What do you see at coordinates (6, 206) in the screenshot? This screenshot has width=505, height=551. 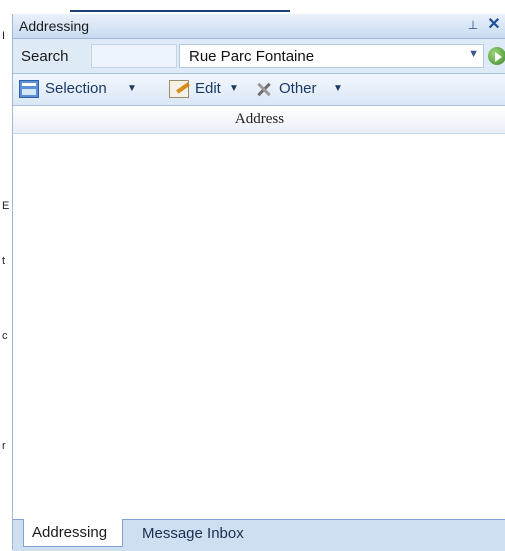 I see `background-mark: E` at bounding box center [6, 206].